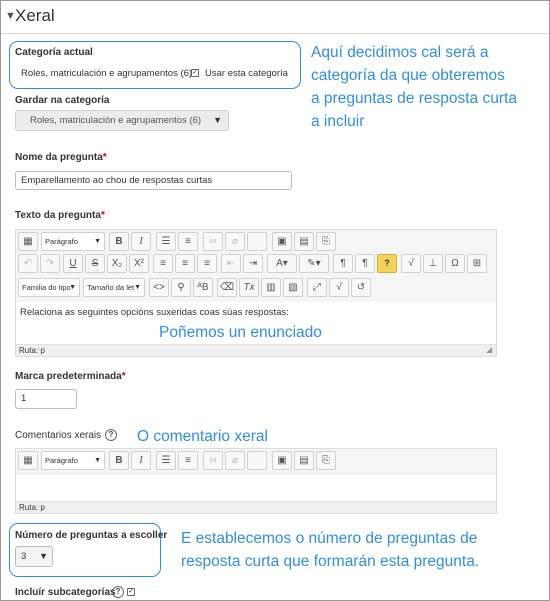  What do you see at coordinates (400, 52) in the screenshot?
I see `category-note-line-1: Aquí decidimos cal será a` at bounding box center [400, 52].